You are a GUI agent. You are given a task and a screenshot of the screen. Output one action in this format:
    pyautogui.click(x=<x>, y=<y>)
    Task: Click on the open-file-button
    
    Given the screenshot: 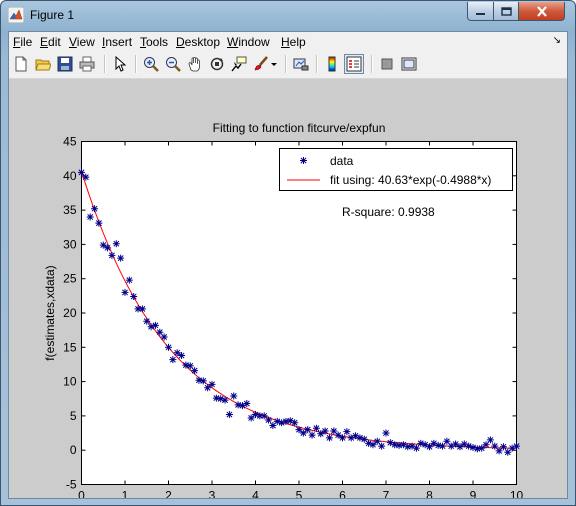 What is the action you would take?
    pyautogui.click(x=43, y=64)
    